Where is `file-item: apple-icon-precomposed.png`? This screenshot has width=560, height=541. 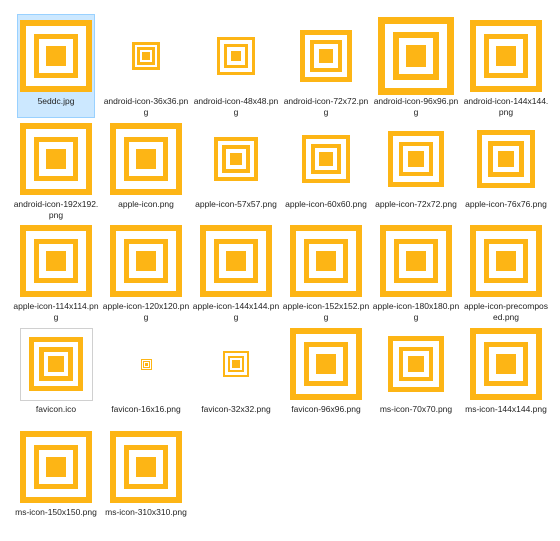 file-item: apple-icon-precomposed.png is located at coordinates (506, 271).